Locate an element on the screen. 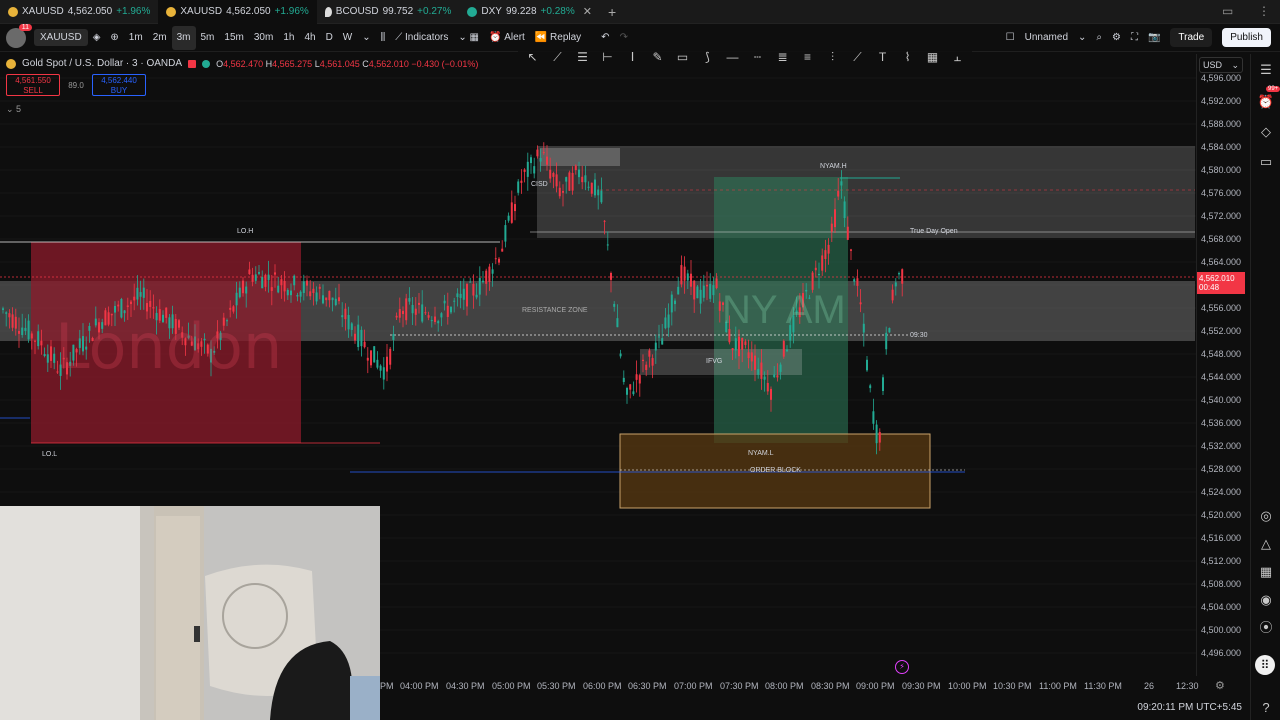 Image resolution: width=1280 pixels, height=720 pixels. price-tick-label: 4,516.000 is located at coordinates (1221, 538).